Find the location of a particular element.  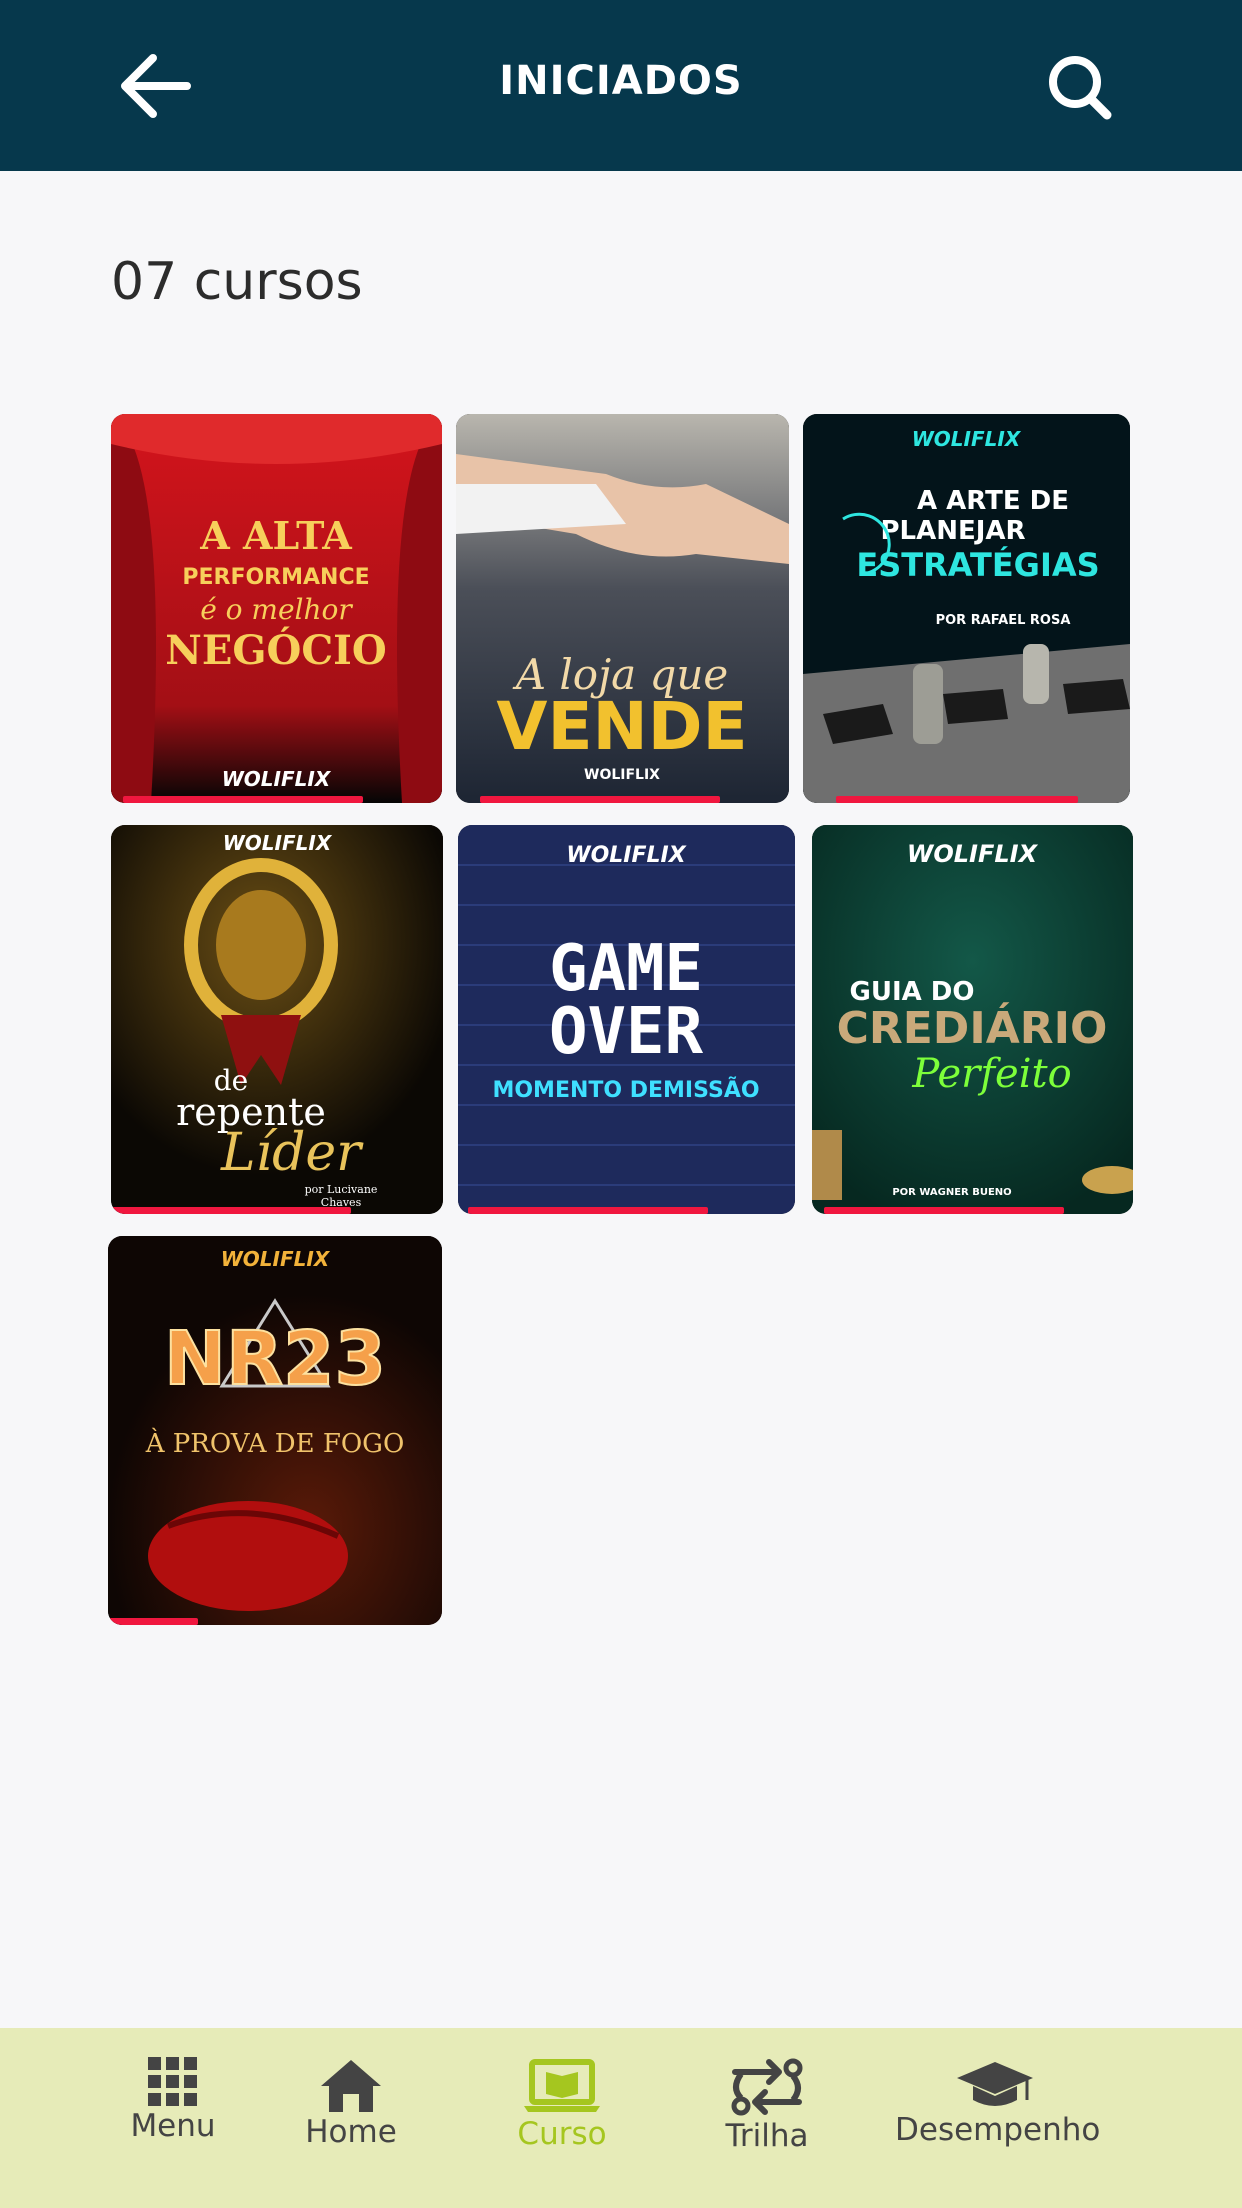

grid-icon is located at coordinates (172, 2081).